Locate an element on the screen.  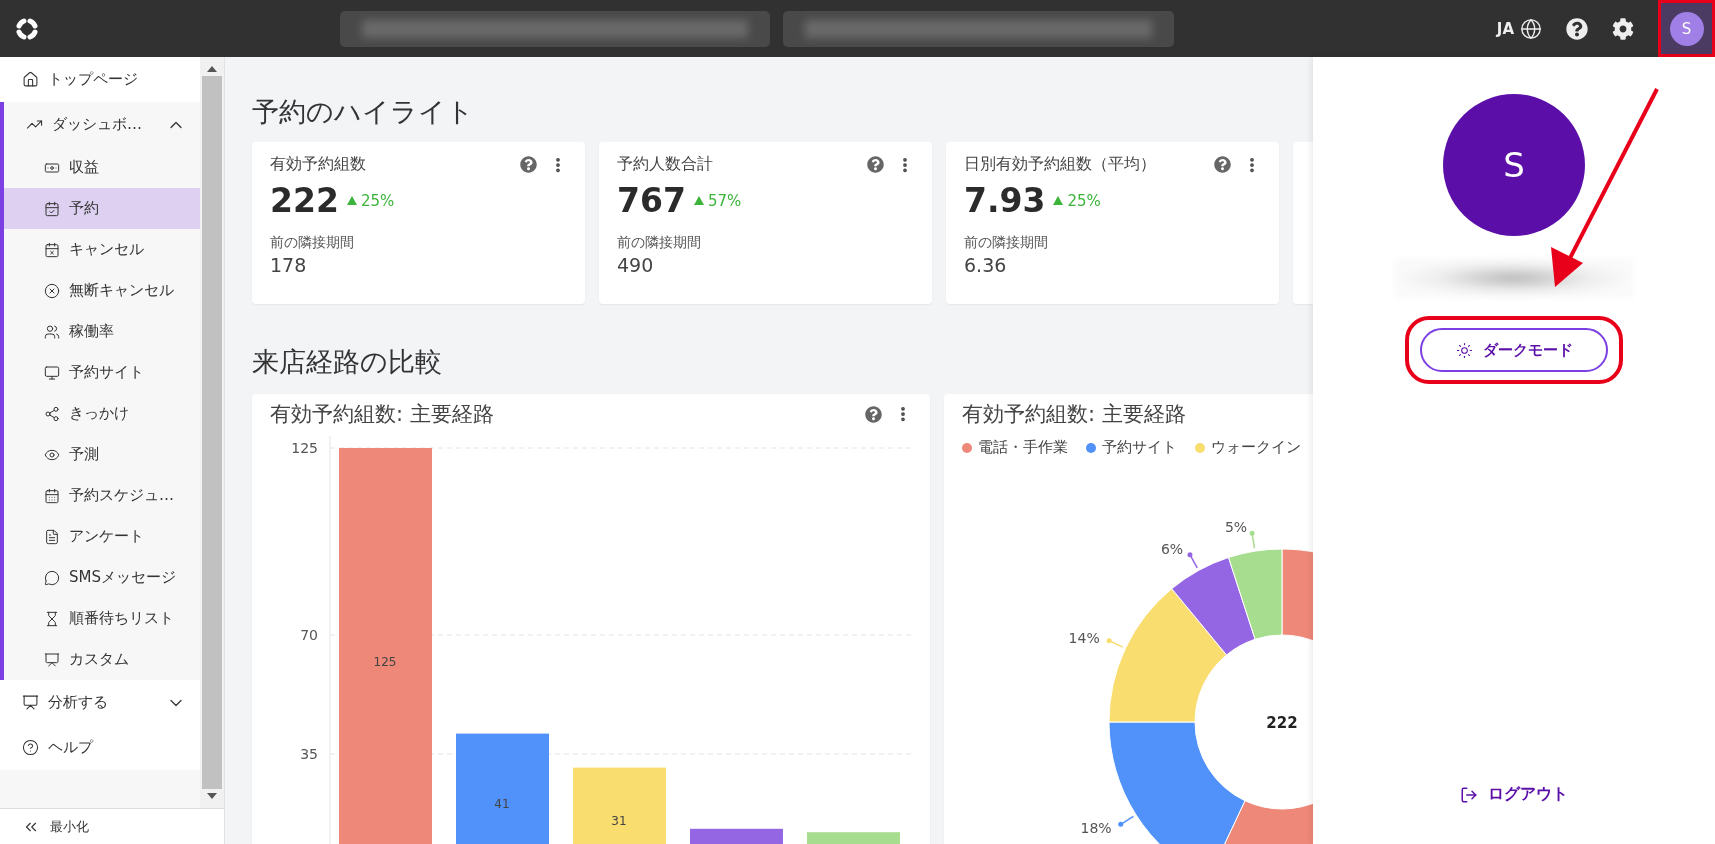
settings-button is located at coordinates (1623, 28).